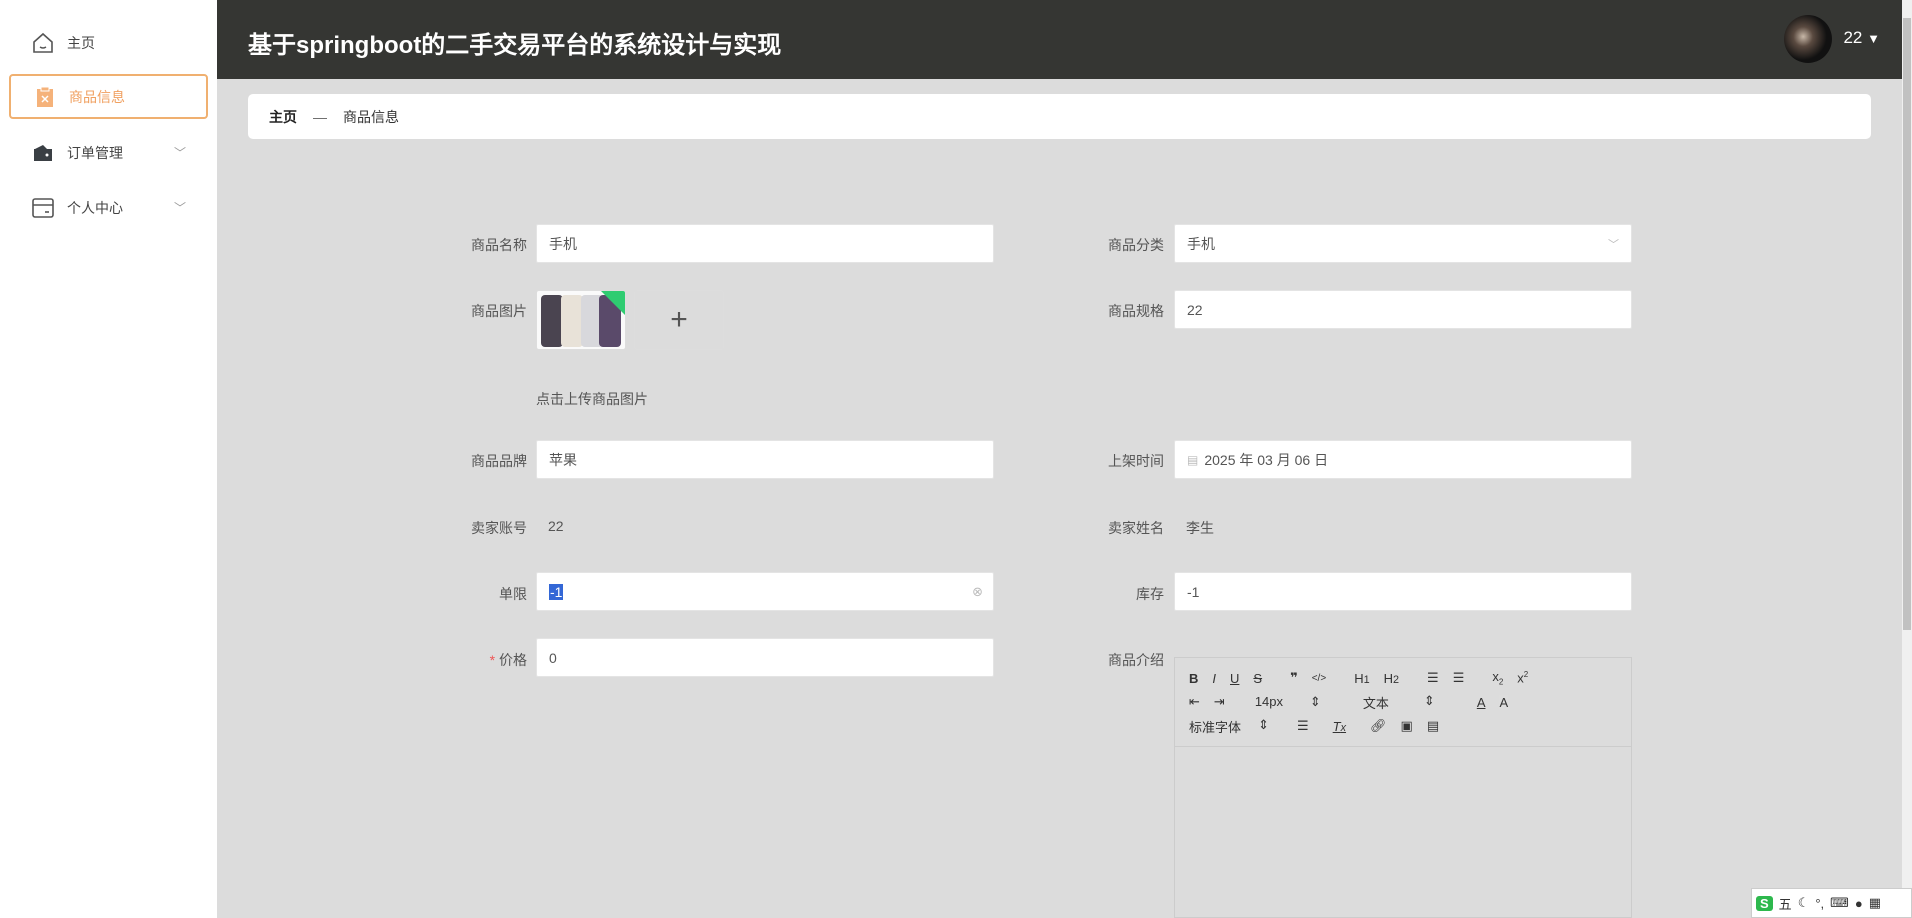  I want to click on keyboard-icon: ⌨, so click(1839, 903).